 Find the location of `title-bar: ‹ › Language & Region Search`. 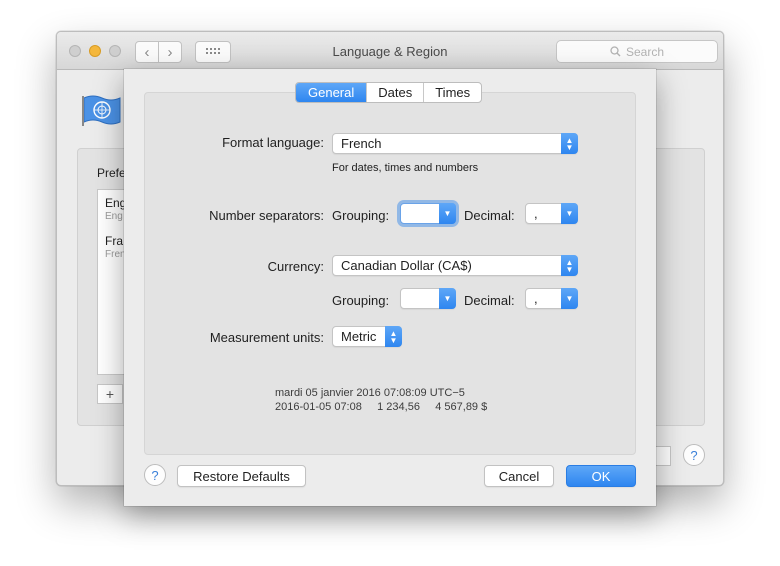

title-bar: ‹ › Language & Region Search is located at coordinates (390, 51).